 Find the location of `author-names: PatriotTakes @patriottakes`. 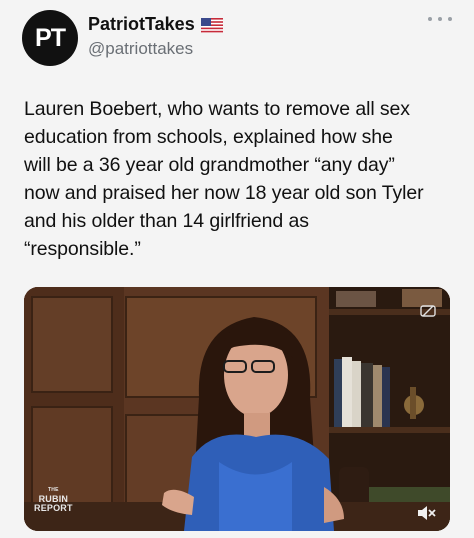

author-names: PatriotTakes @patriottakes is located at coordinates (155, 35).